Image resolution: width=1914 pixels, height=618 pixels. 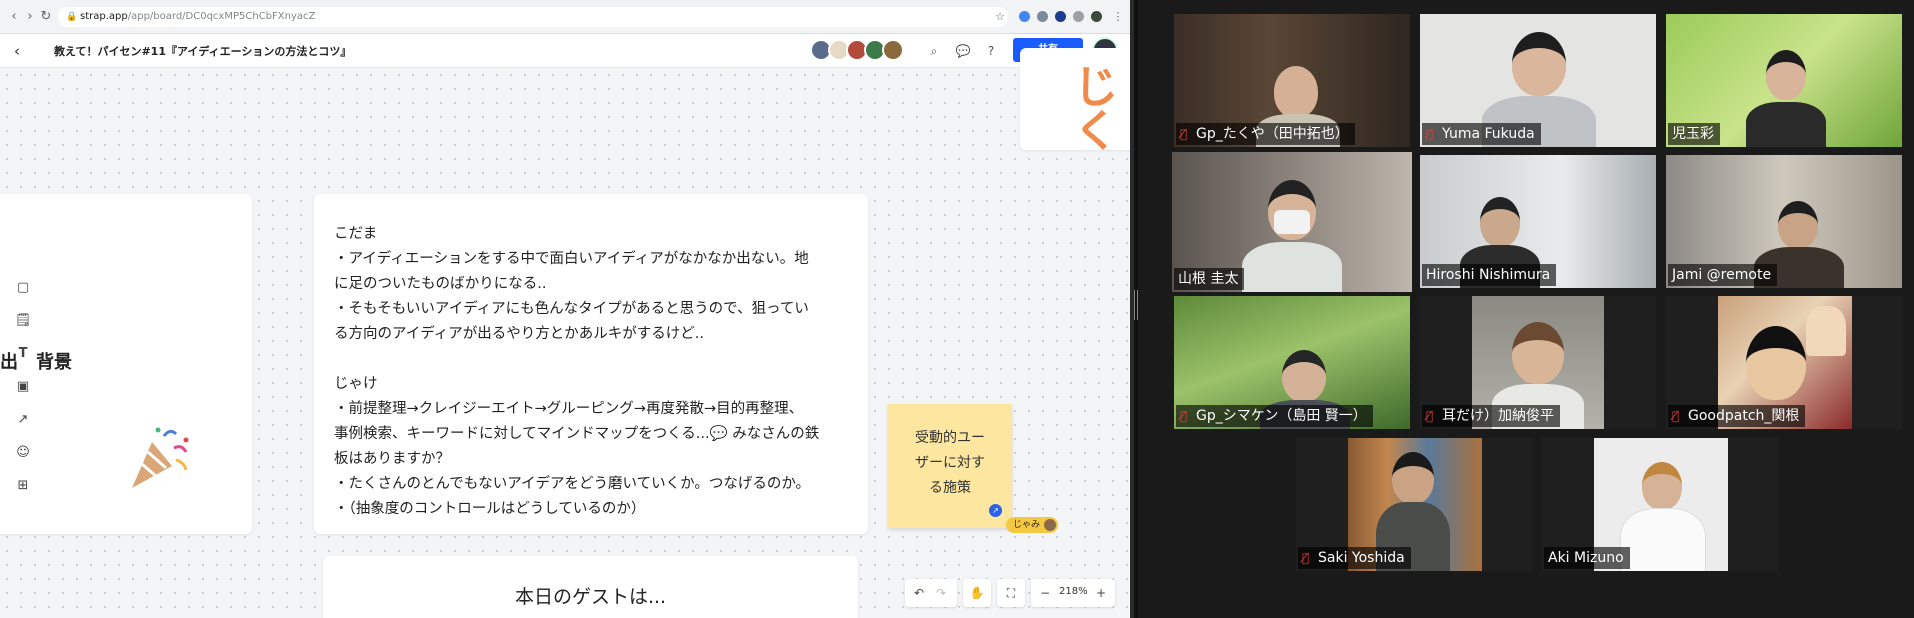 I want to click on template-tool-icon: ⊞, so click(x=23, y=486).